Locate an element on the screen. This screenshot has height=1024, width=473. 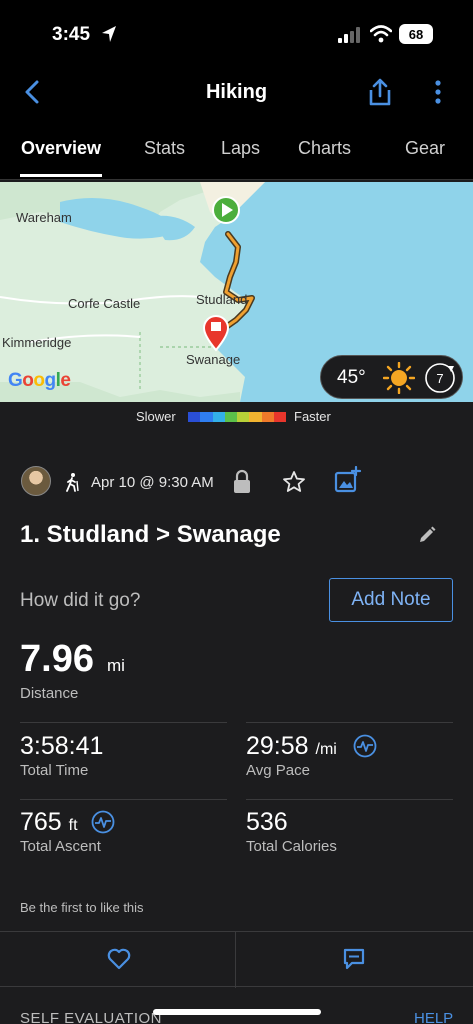
pace-gradient-bar is located at coordinates (237, 417).